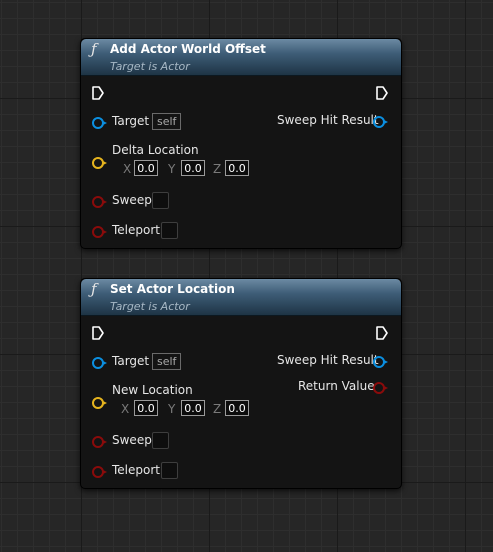 This screenshot has width=493, height=552. Describe the element at coordinates (152, 390) in the screenshot. I see `new-location-label: New Location` at that location.